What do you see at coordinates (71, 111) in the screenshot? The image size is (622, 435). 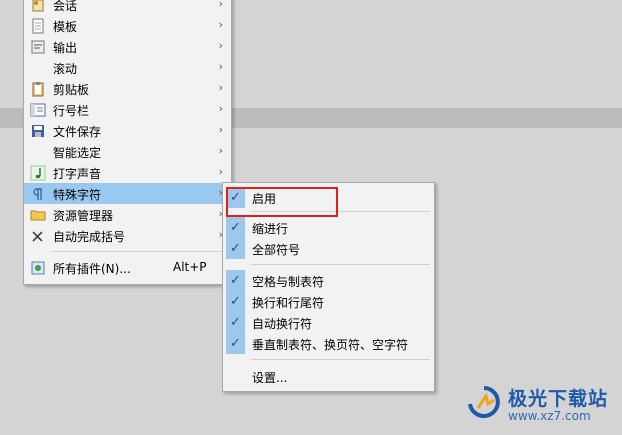 I see `menu-item-label: 行号栏` at bounding box center [71, 111].